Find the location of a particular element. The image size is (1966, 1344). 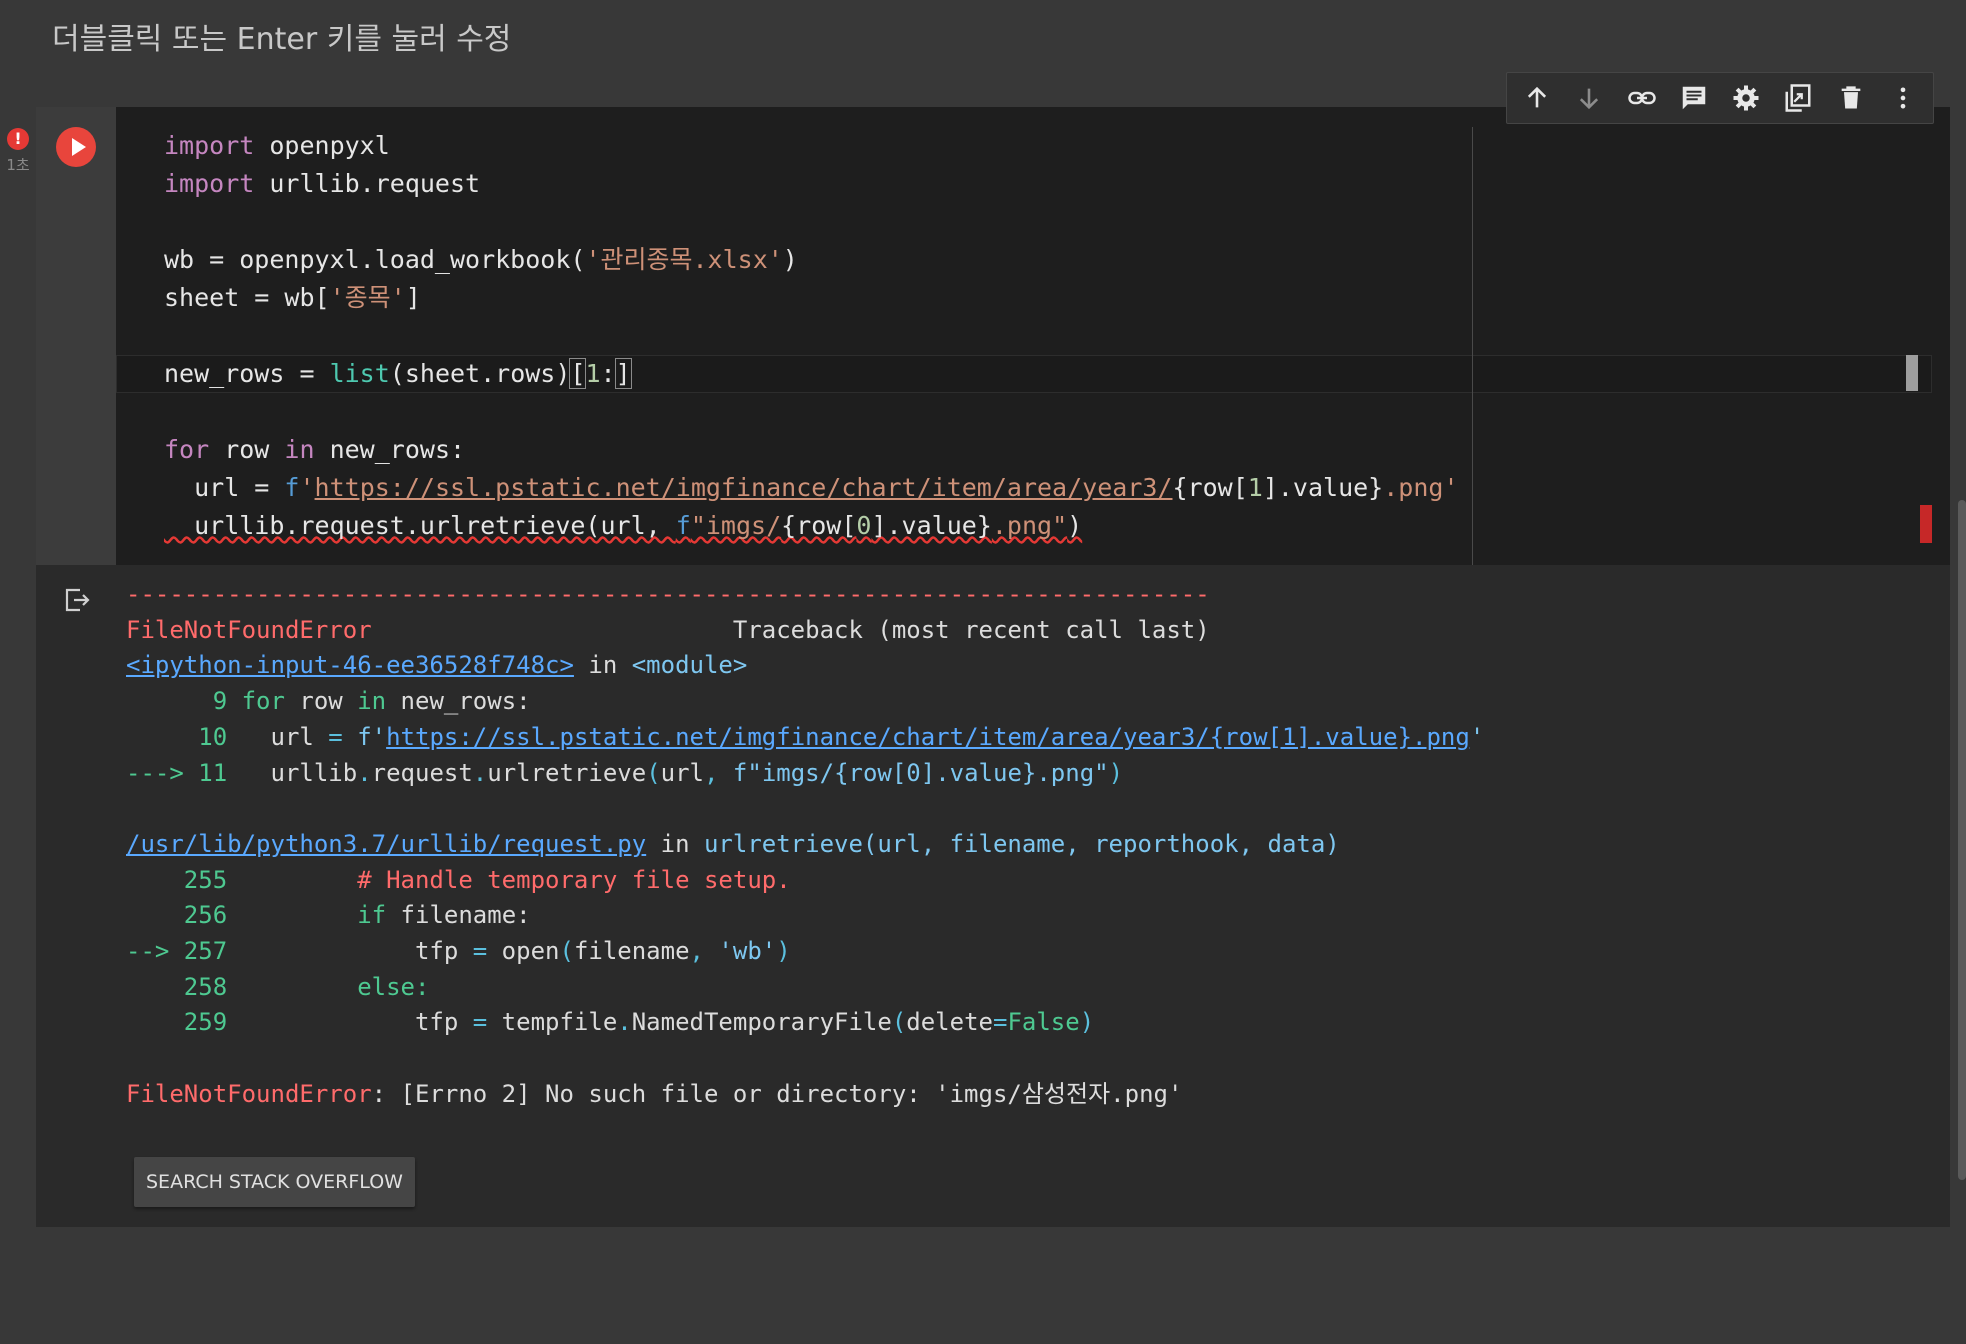

output-token: open is located at coordinates (523, 951).